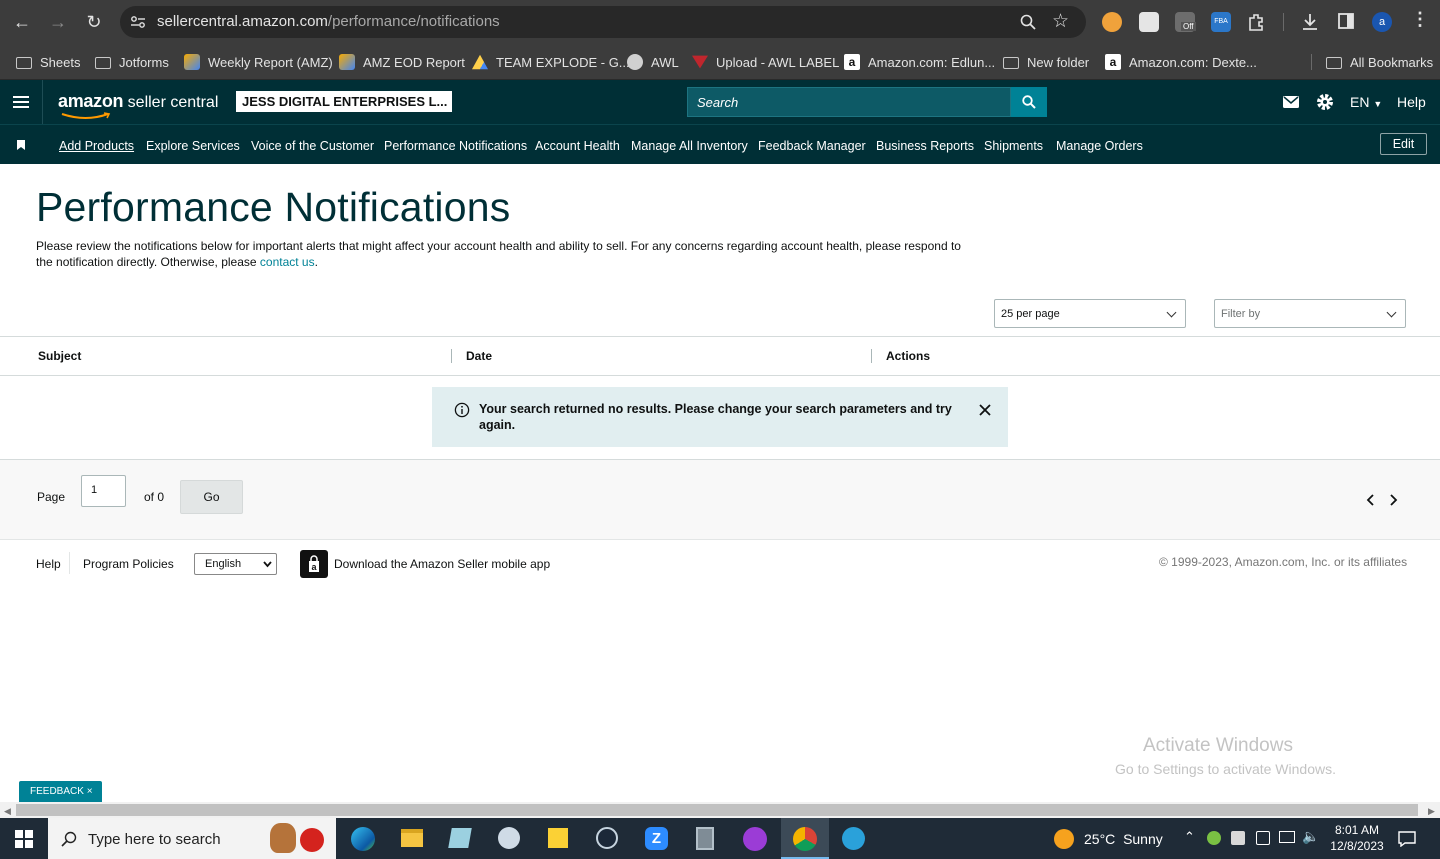 Image resolution: width=1440 pixels, height=859 pixels. What do you see at coordinates (1310, 836) in the screenshot?
I see `volume-icon: 🔈` at bounding box center [1310, 836].